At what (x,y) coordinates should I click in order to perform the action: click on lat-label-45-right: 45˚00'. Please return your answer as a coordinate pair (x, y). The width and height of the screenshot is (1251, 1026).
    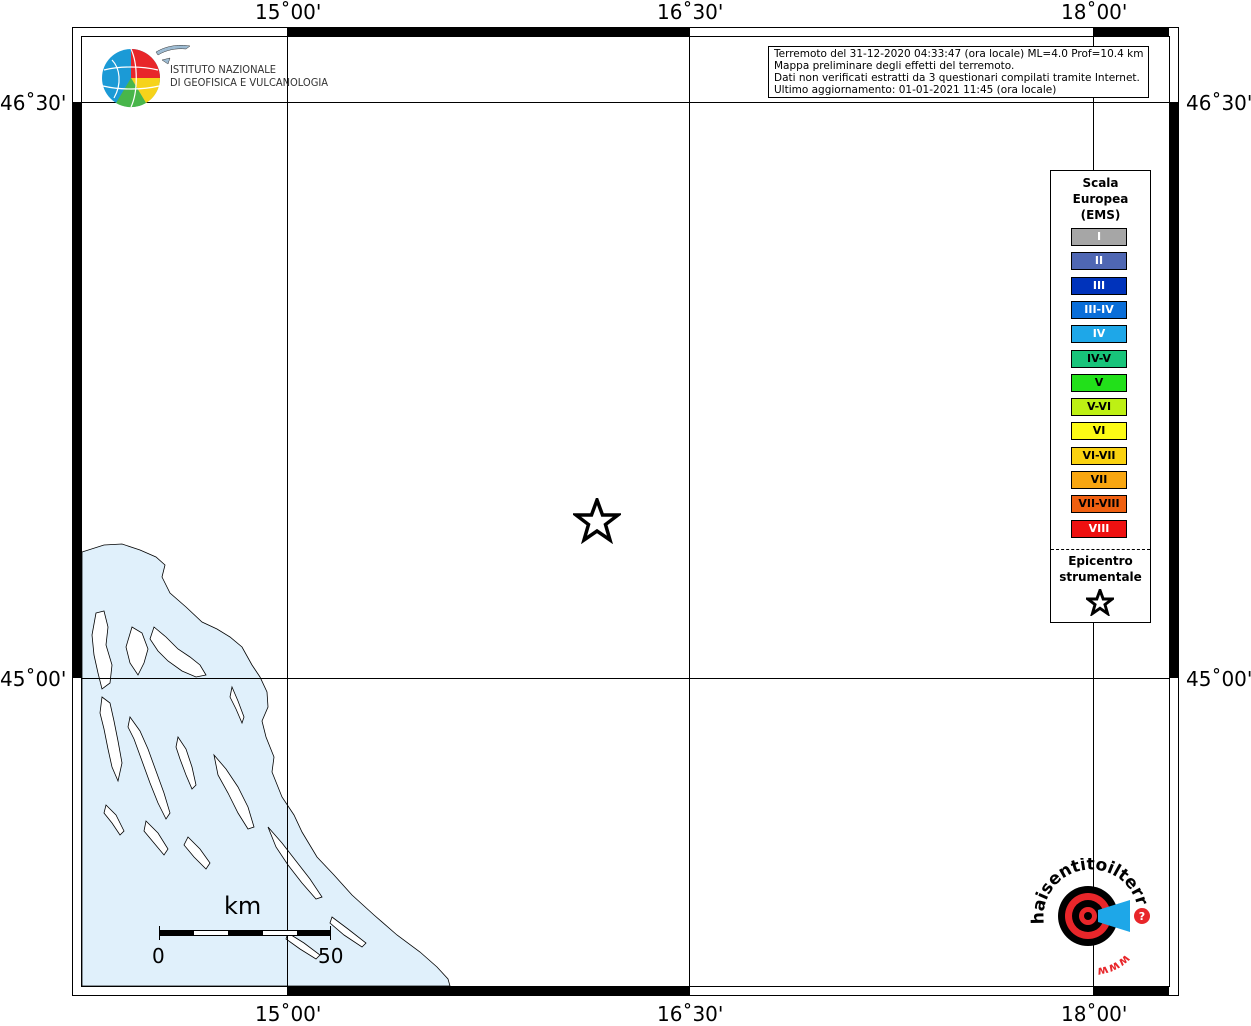
    Looking at the image, I should click on (1218, 679).